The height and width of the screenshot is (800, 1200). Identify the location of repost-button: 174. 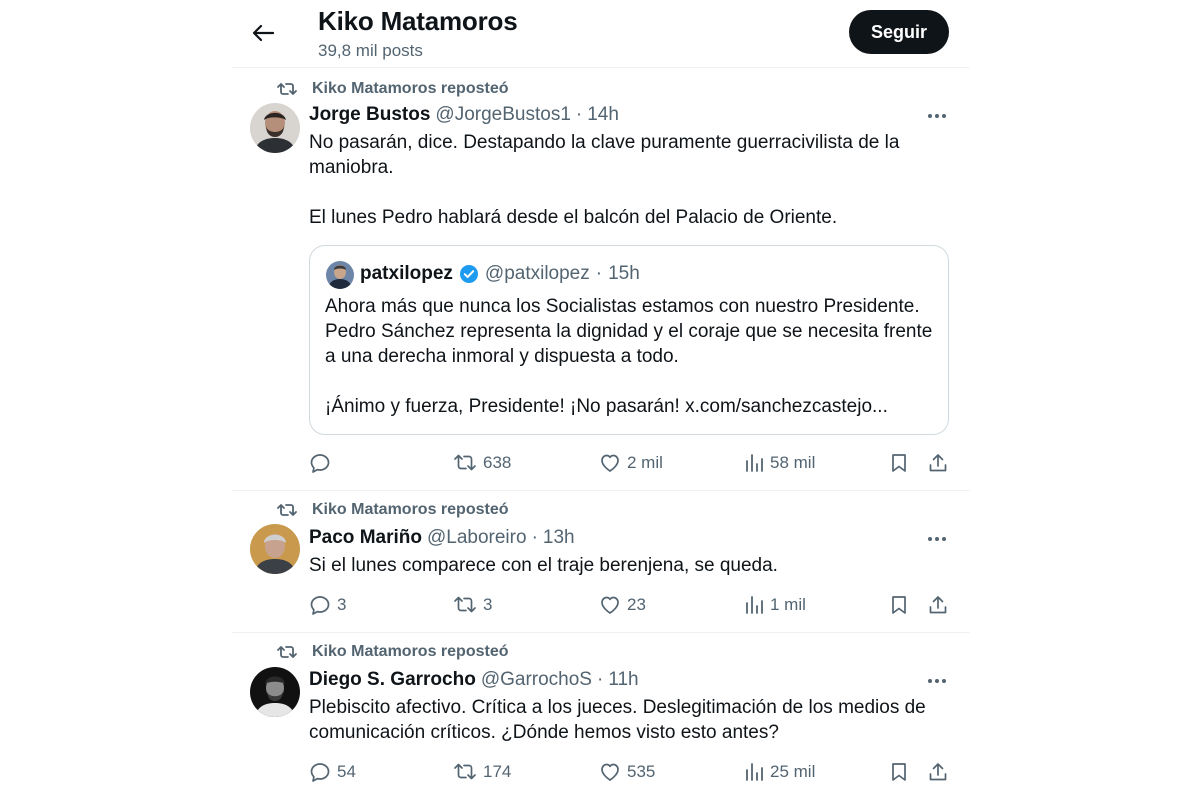
(482, 772).